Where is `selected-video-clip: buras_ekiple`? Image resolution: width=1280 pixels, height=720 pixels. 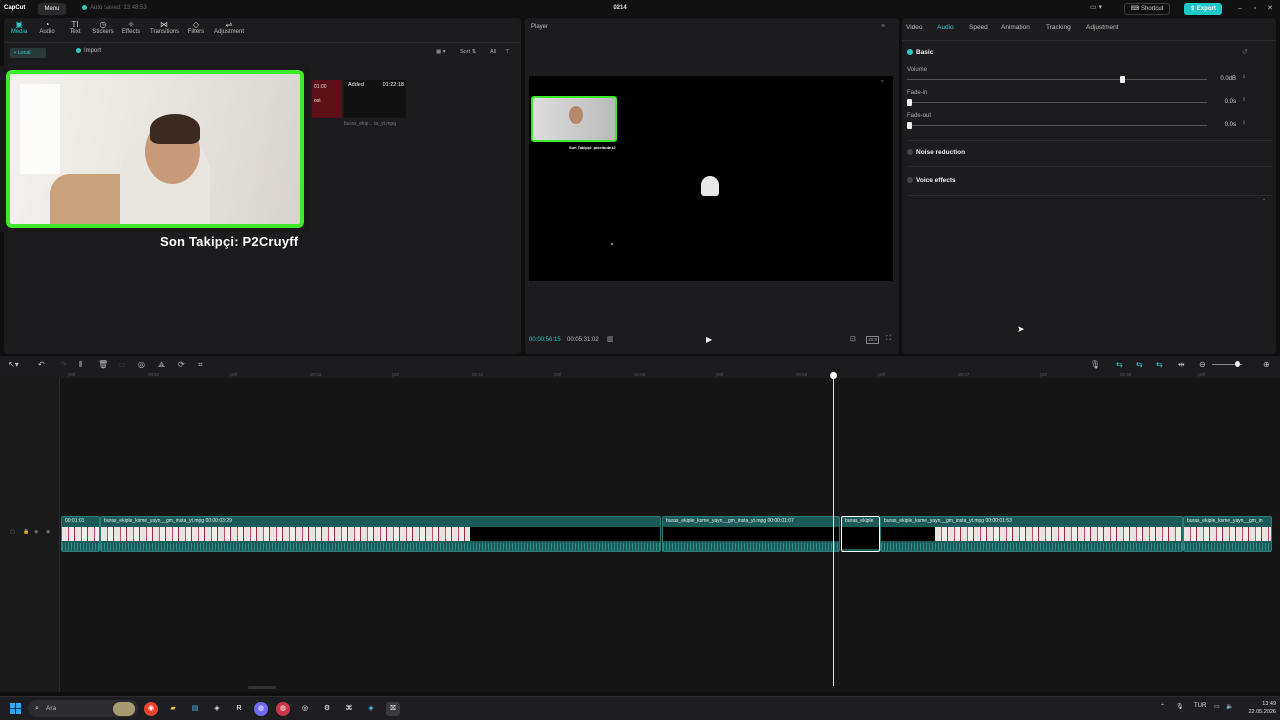
selected-video-clip: buras_ekiple is located at coordinates (860, 534).